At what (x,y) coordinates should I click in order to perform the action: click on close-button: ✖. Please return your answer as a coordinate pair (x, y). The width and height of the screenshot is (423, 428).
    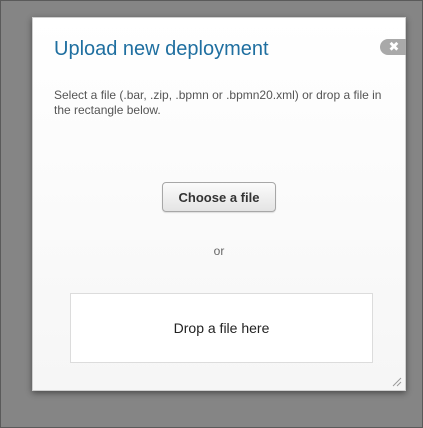
    Looking at the image, I should click on (393, 47).